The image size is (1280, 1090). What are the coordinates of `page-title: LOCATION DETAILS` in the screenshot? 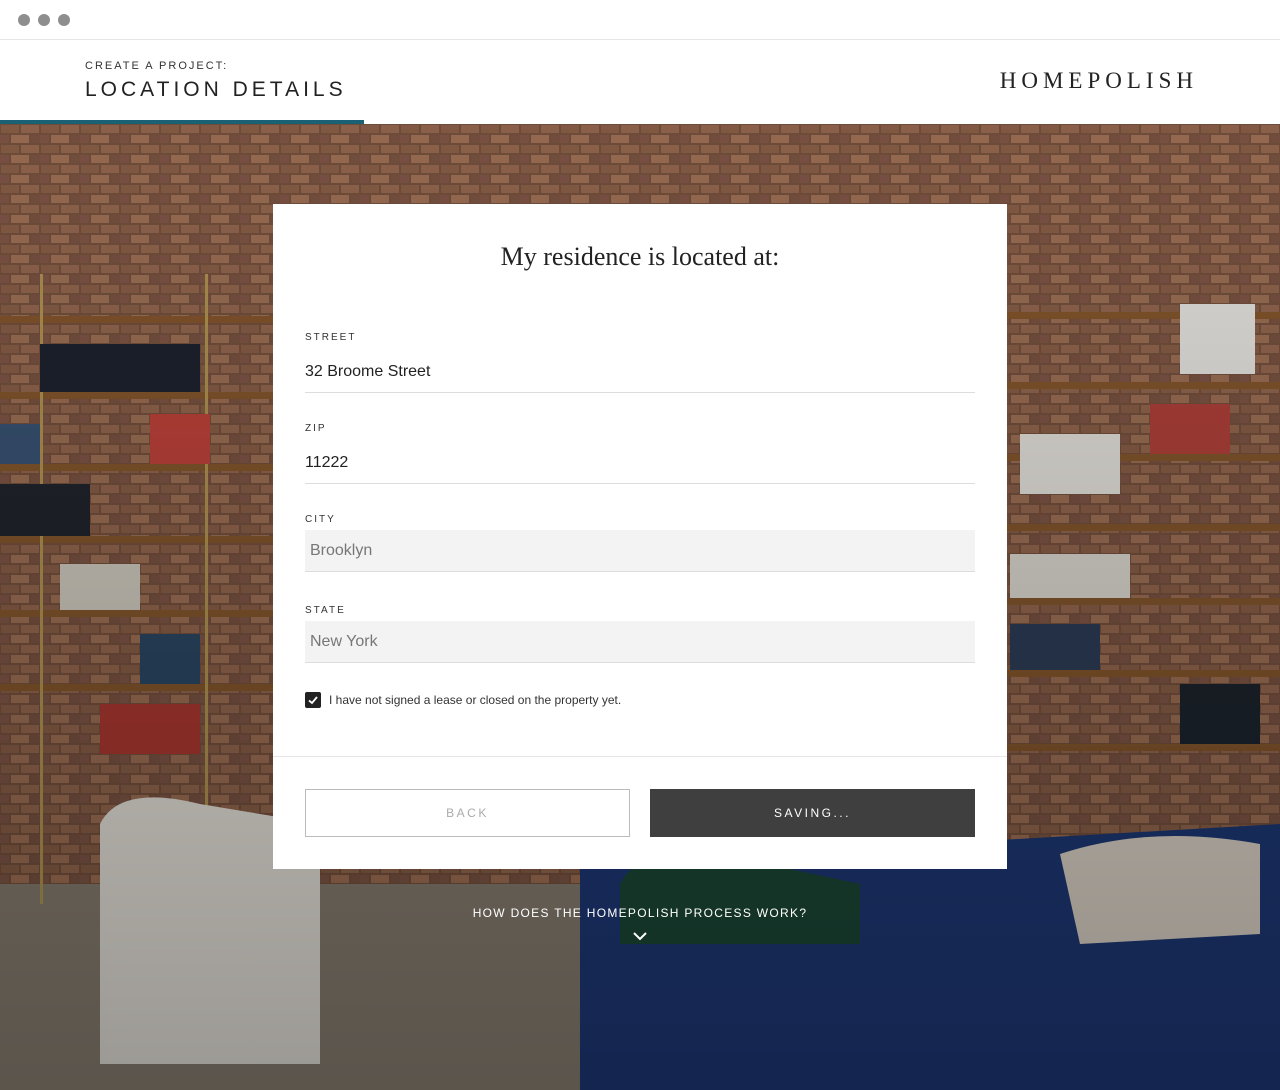 It's located at (216, 89).